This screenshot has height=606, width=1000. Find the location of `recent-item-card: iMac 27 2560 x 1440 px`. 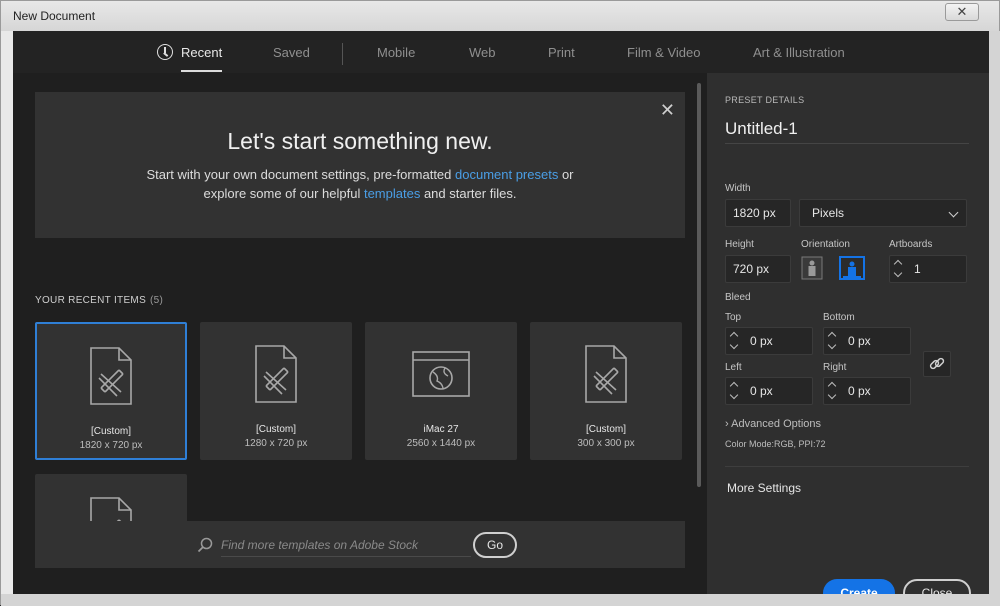

recent-item-card: iMac 27 2560 x 1440 px is located at coordinates (441, 391).